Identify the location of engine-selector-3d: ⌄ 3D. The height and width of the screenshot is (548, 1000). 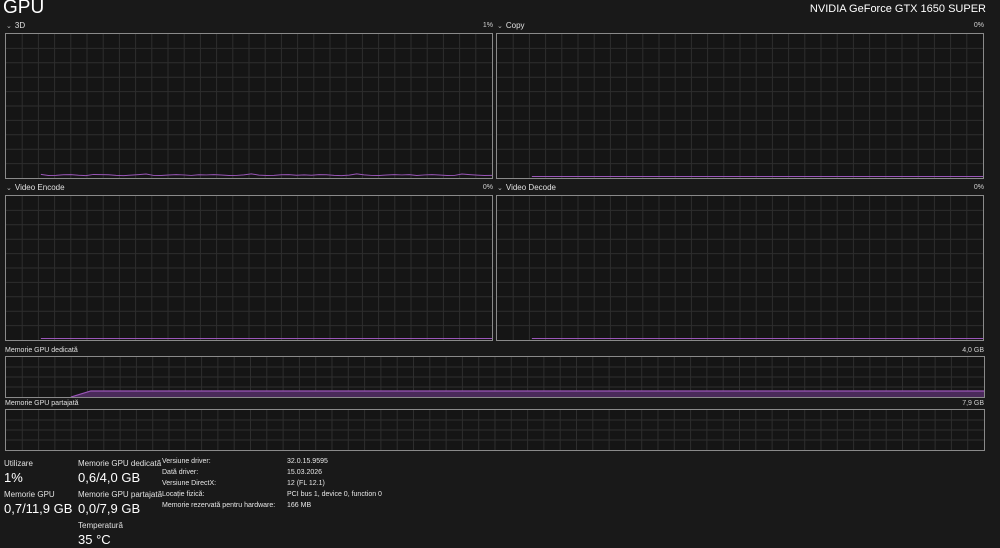
(15, 25).